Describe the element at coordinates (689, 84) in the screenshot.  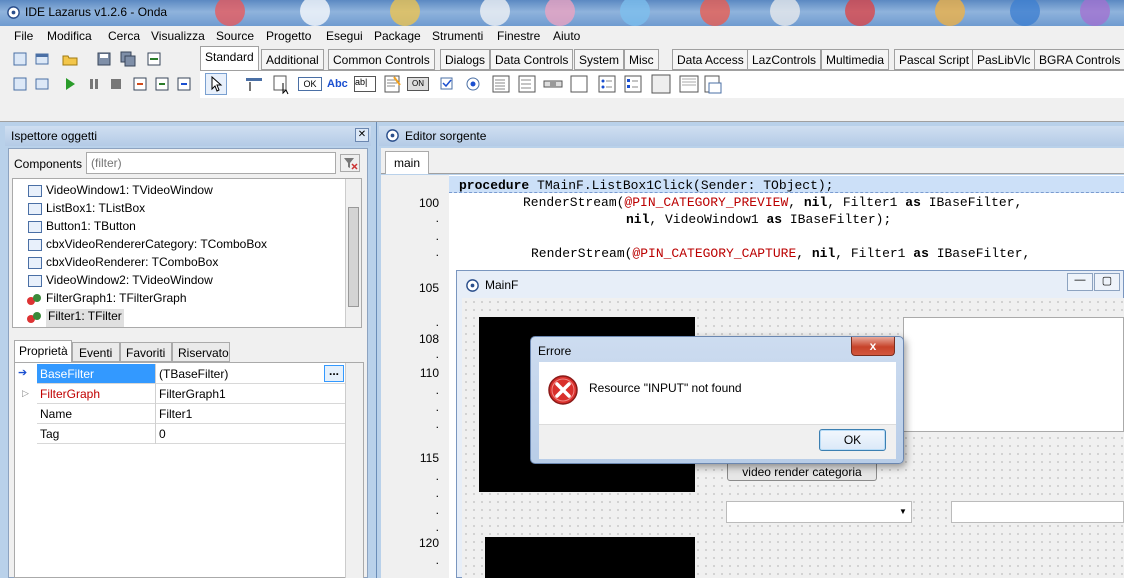
I see `frame-icon` at that location.